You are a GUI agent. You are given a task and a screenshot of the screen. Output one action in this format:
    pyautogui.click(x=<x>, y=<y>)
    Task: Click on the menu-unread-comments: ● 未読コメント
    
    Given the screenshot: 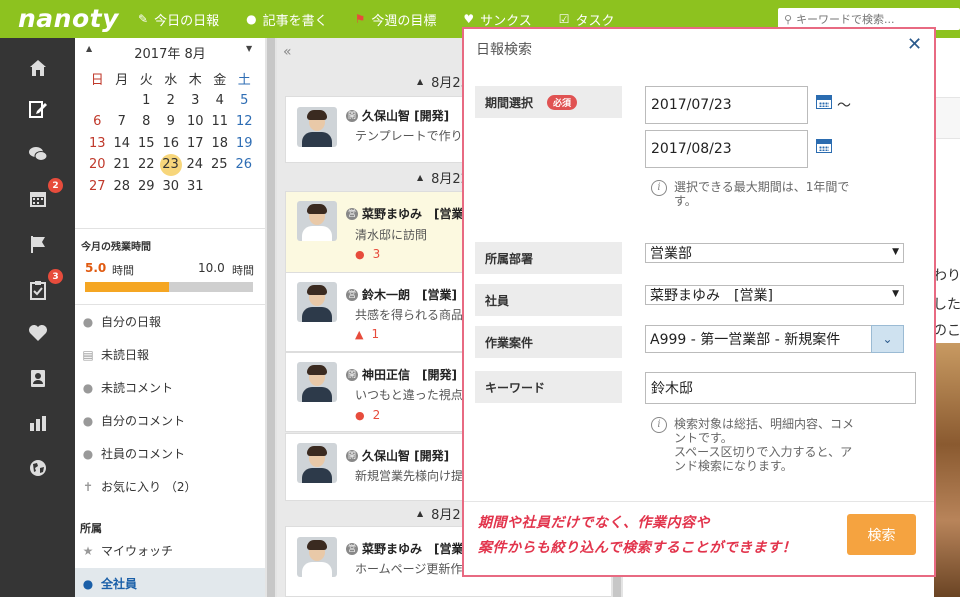 What is the action you would take?
    pyautogui.click(x=170, y=387)
    